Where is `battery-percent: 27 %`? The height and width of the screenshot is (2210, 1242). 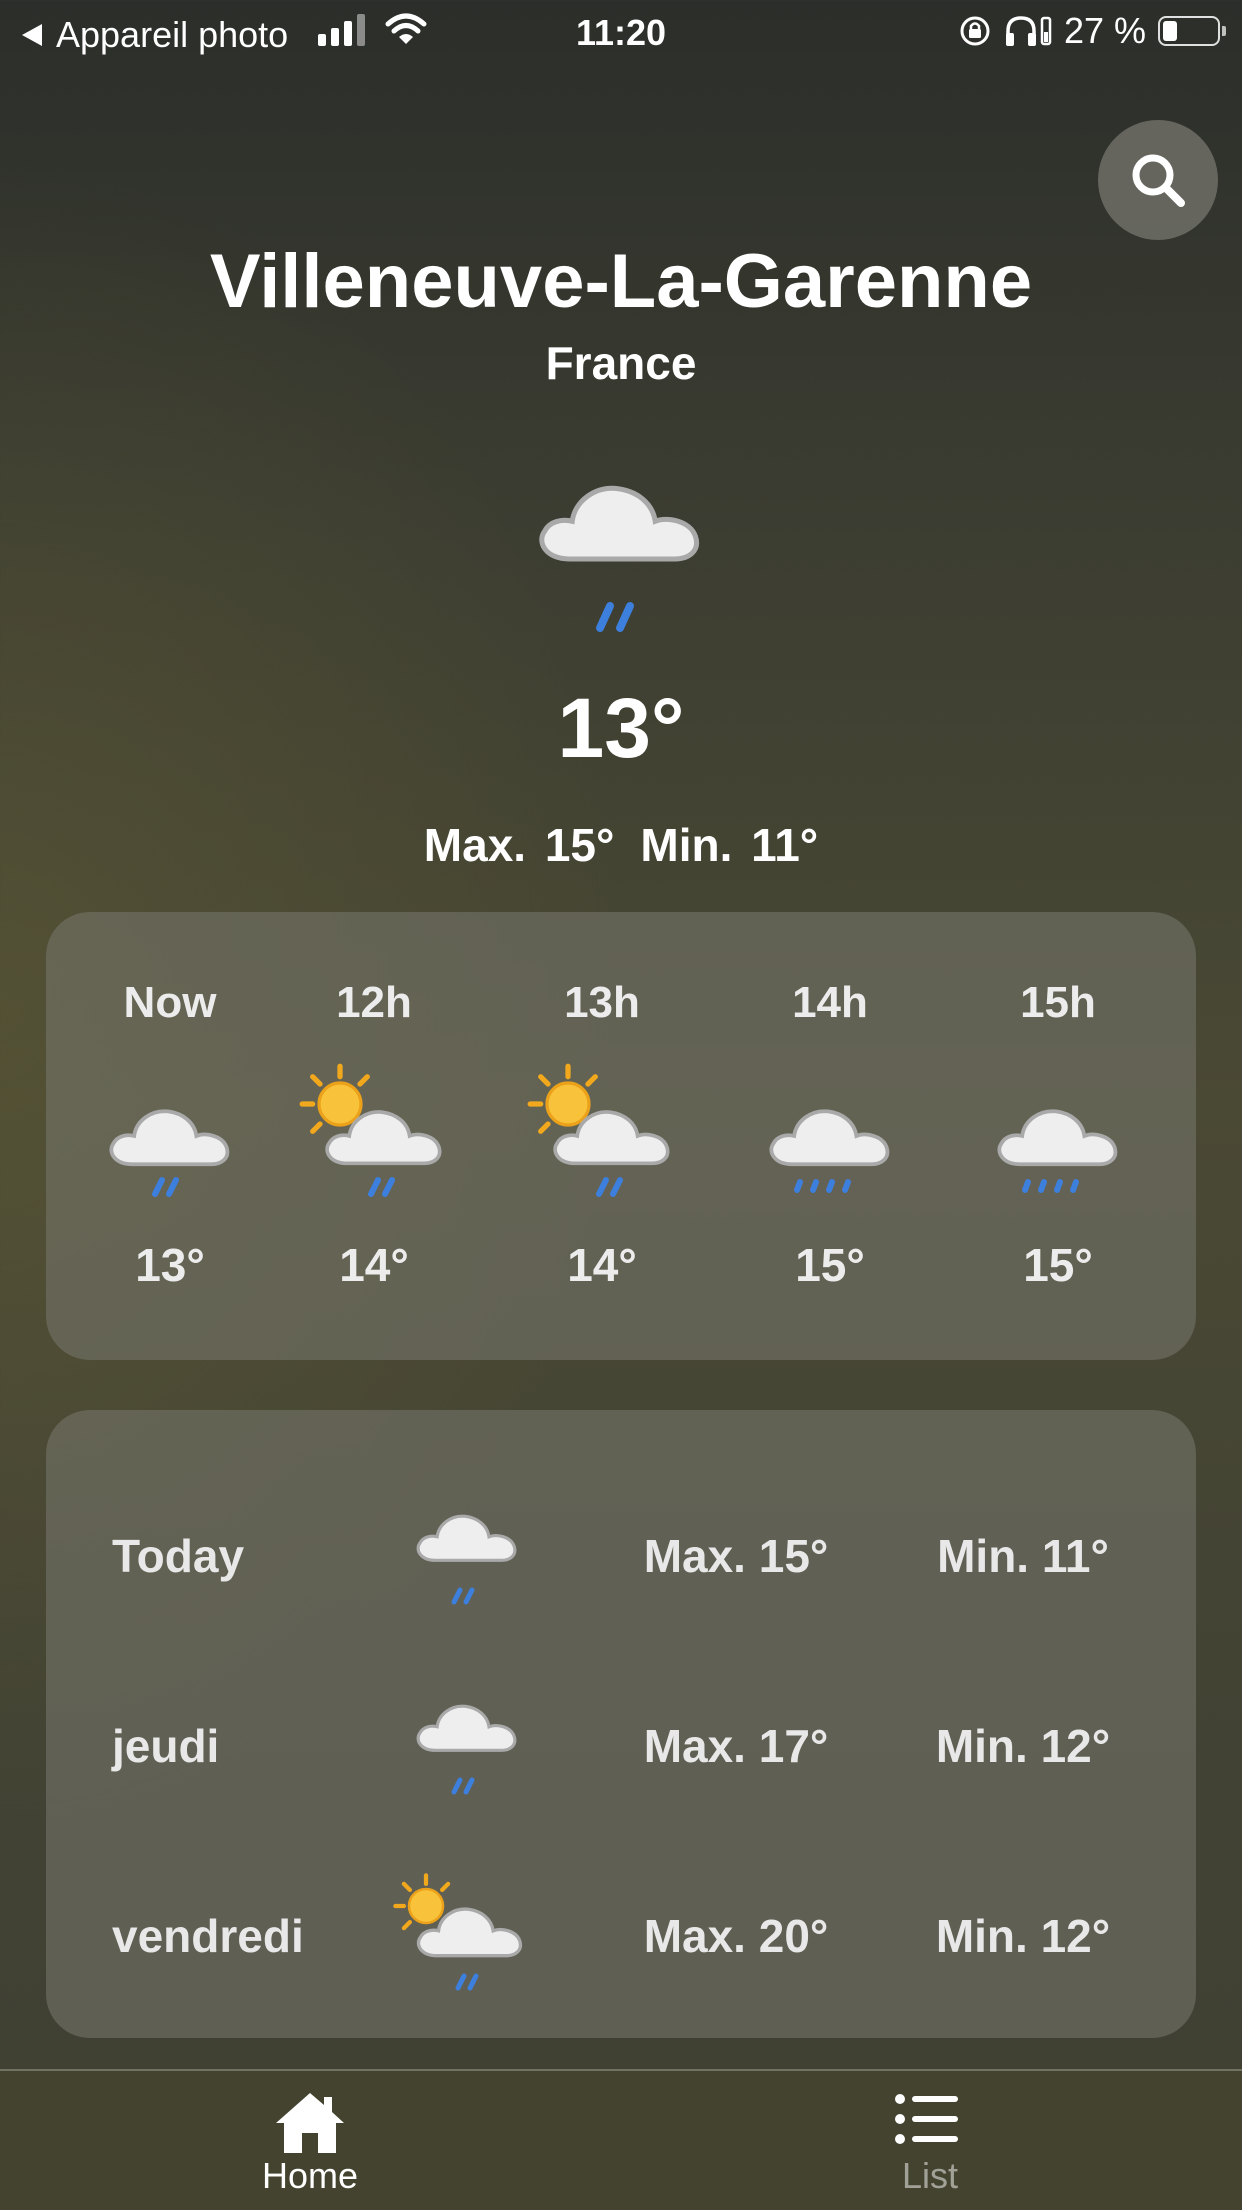 battery-percent: 27 % is located at coordinates (1104, 30).